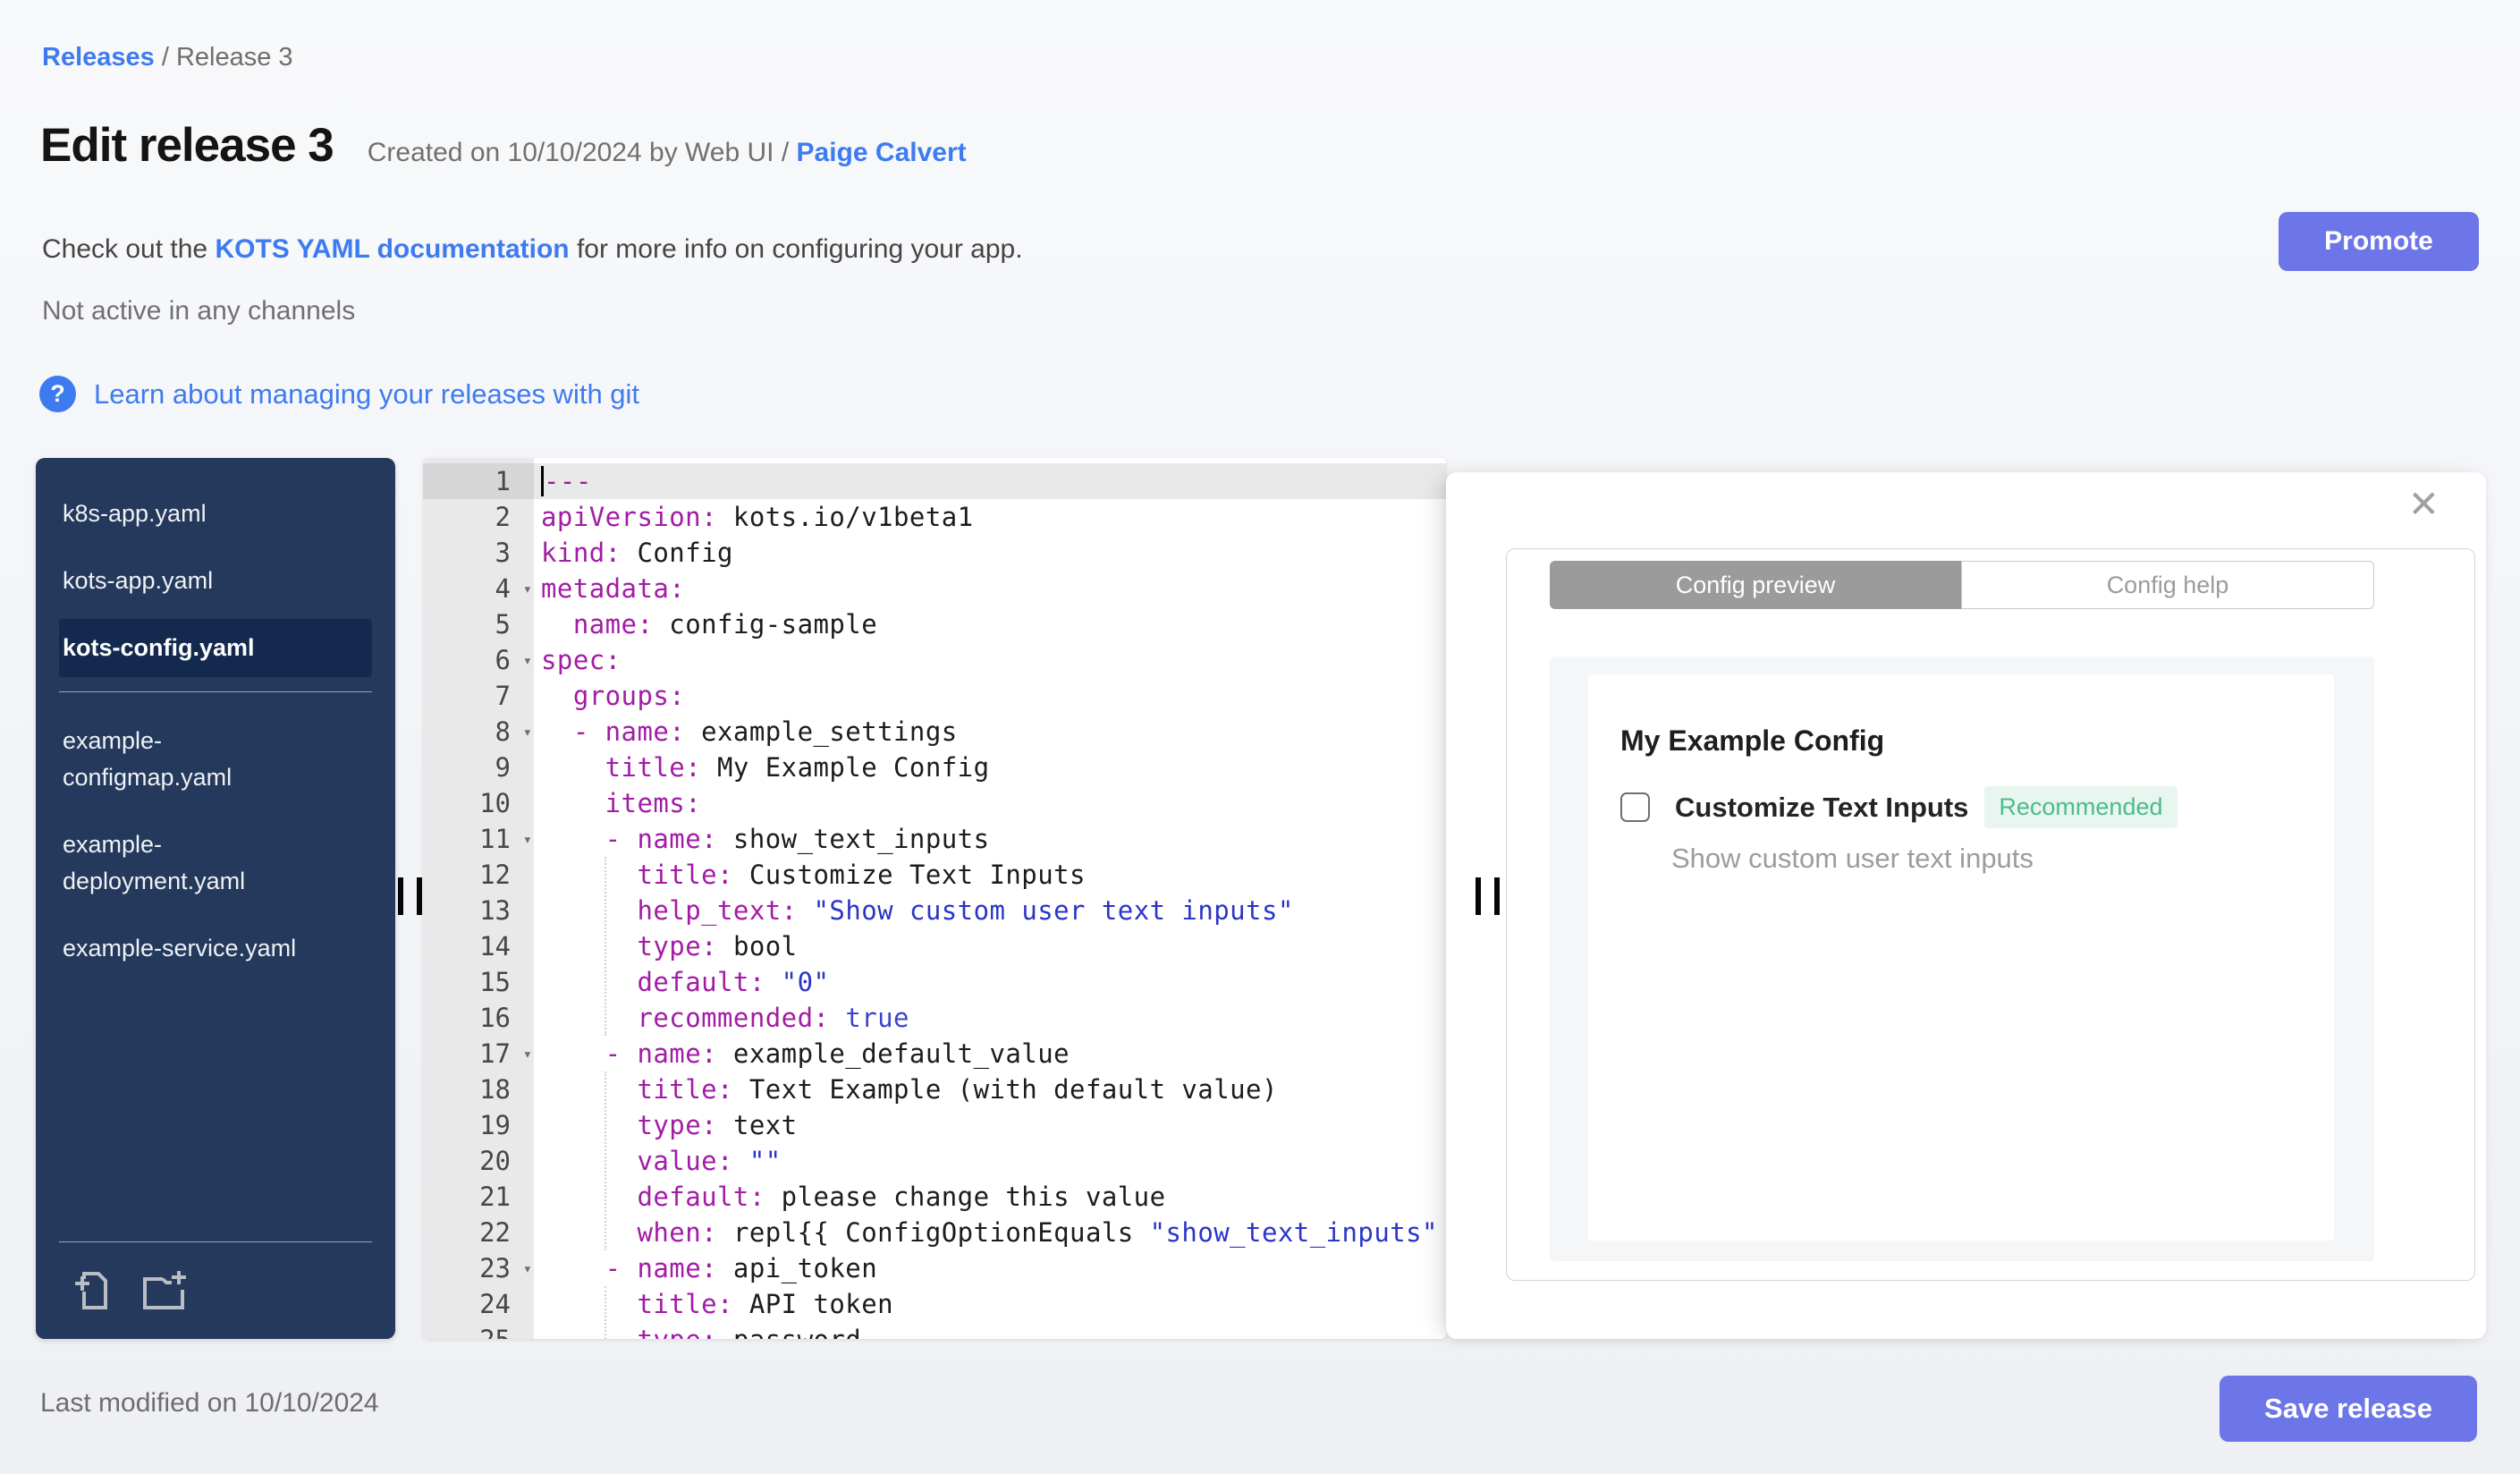 This screenshot has height=1474, width=2520. What do you see at coordinates (495, 1197) in the screenshot?
I see `line-number: 21` at bounding box center [495, 1197].